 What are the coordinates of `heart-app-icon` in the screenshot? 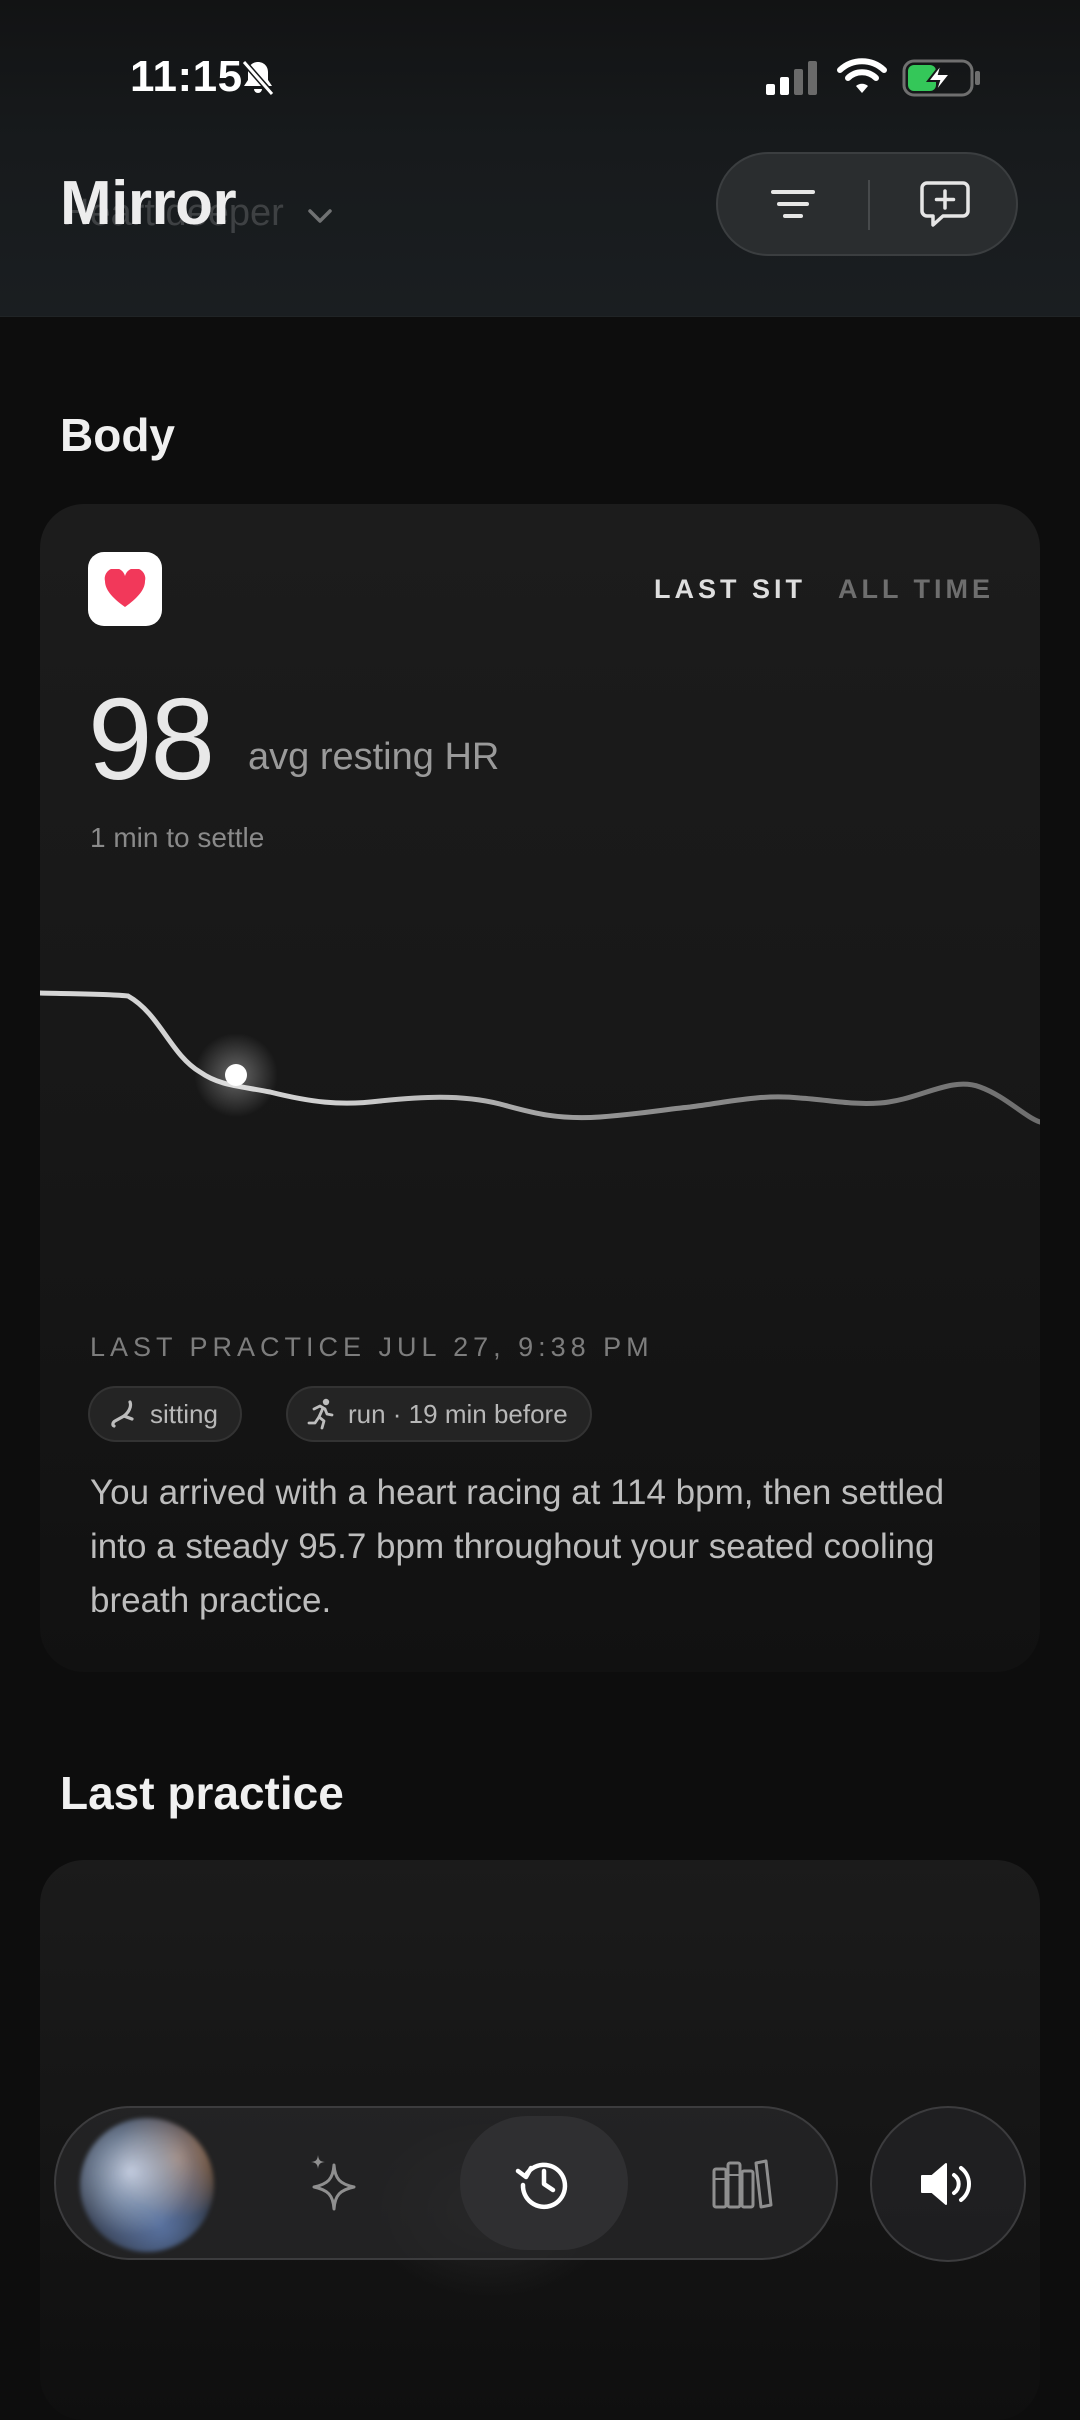 It's located at (125, 589).